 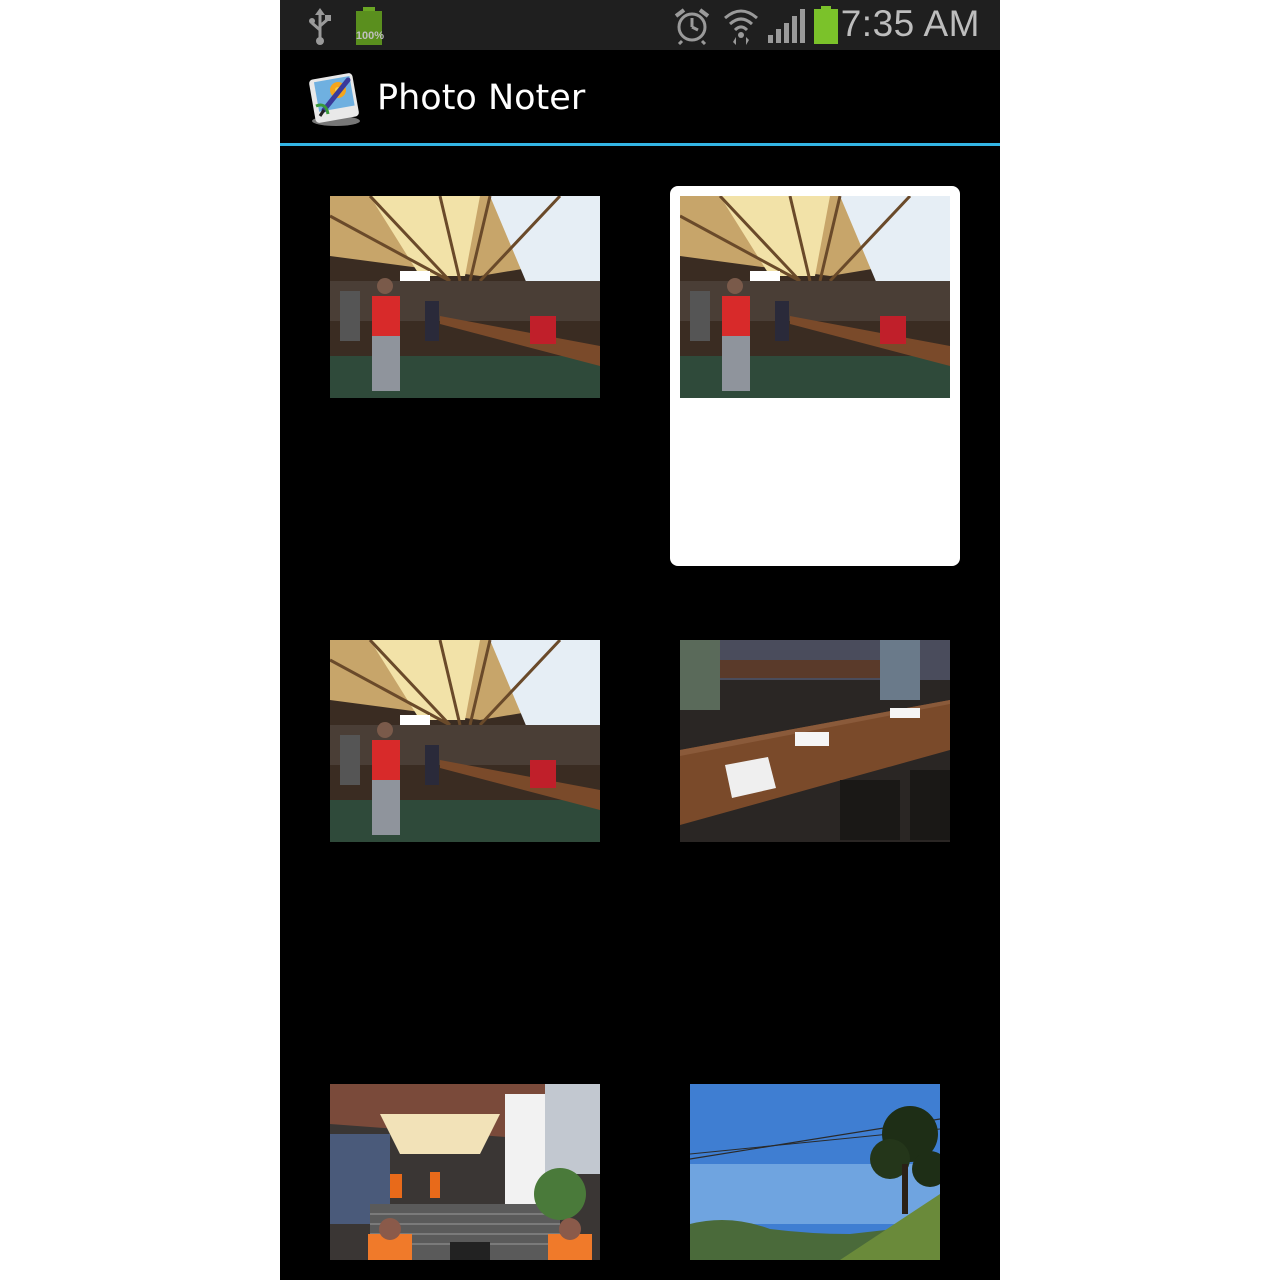 What do you see at coordinates (465, 1172) in the screenshot?
I see `stairs-photo-thumbnail` at bounding box center [465, 1172].